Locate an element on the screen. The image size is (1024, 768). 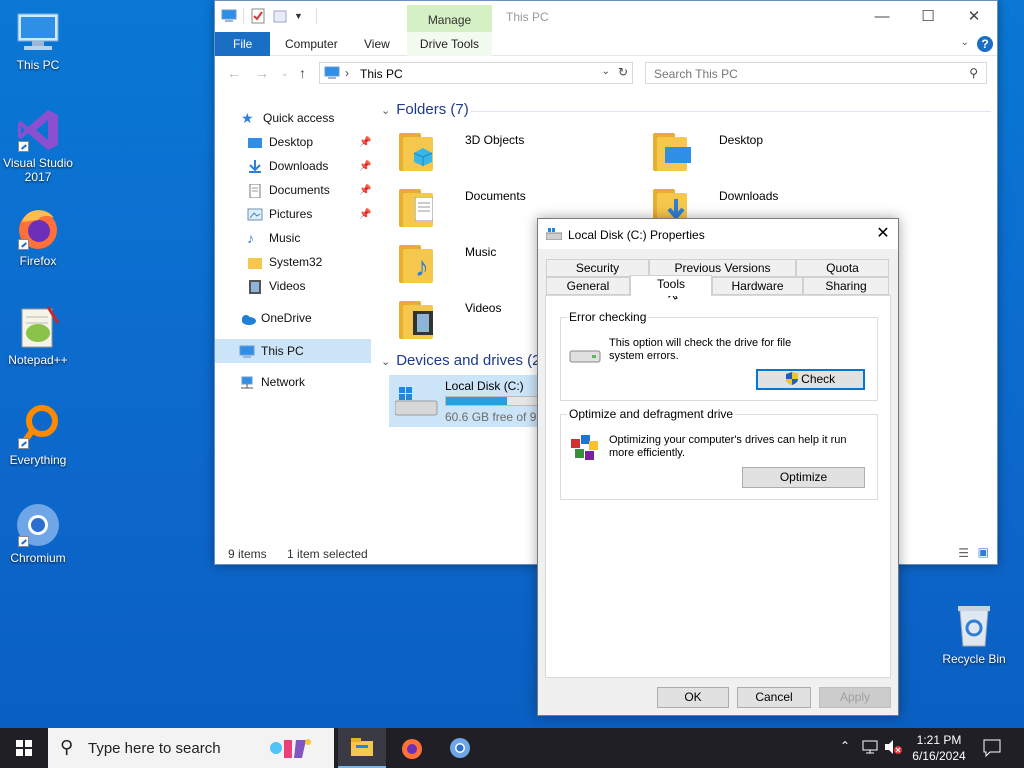
network-icon is located at coordinates (247, 382).